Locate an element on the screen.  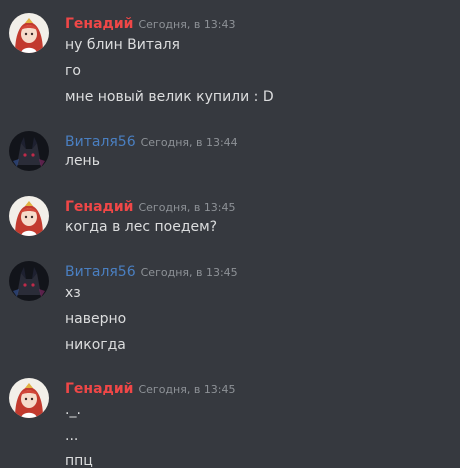
message-text: хз is located at coordinates (73, 293).